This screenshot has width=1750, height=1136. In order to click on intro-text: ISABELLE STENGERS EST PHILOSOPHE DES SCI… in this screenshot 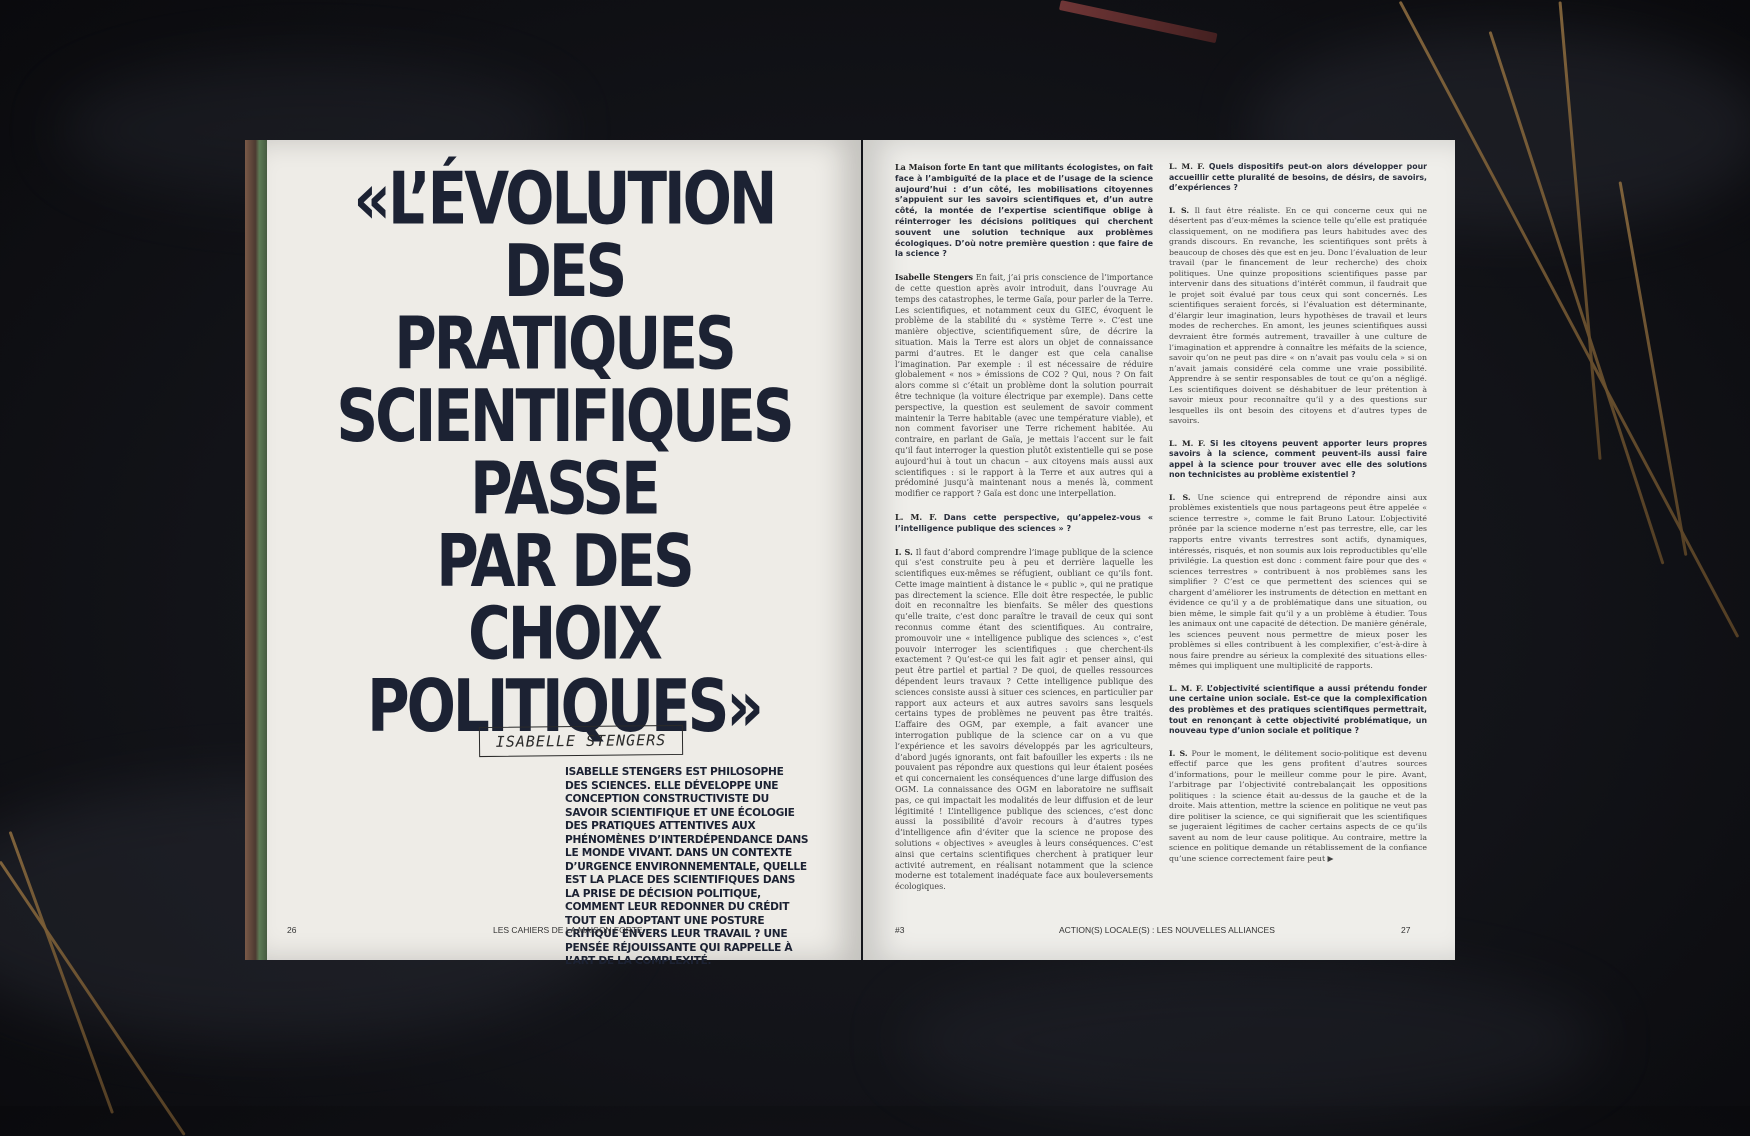, I will do `click(687, 866)`.